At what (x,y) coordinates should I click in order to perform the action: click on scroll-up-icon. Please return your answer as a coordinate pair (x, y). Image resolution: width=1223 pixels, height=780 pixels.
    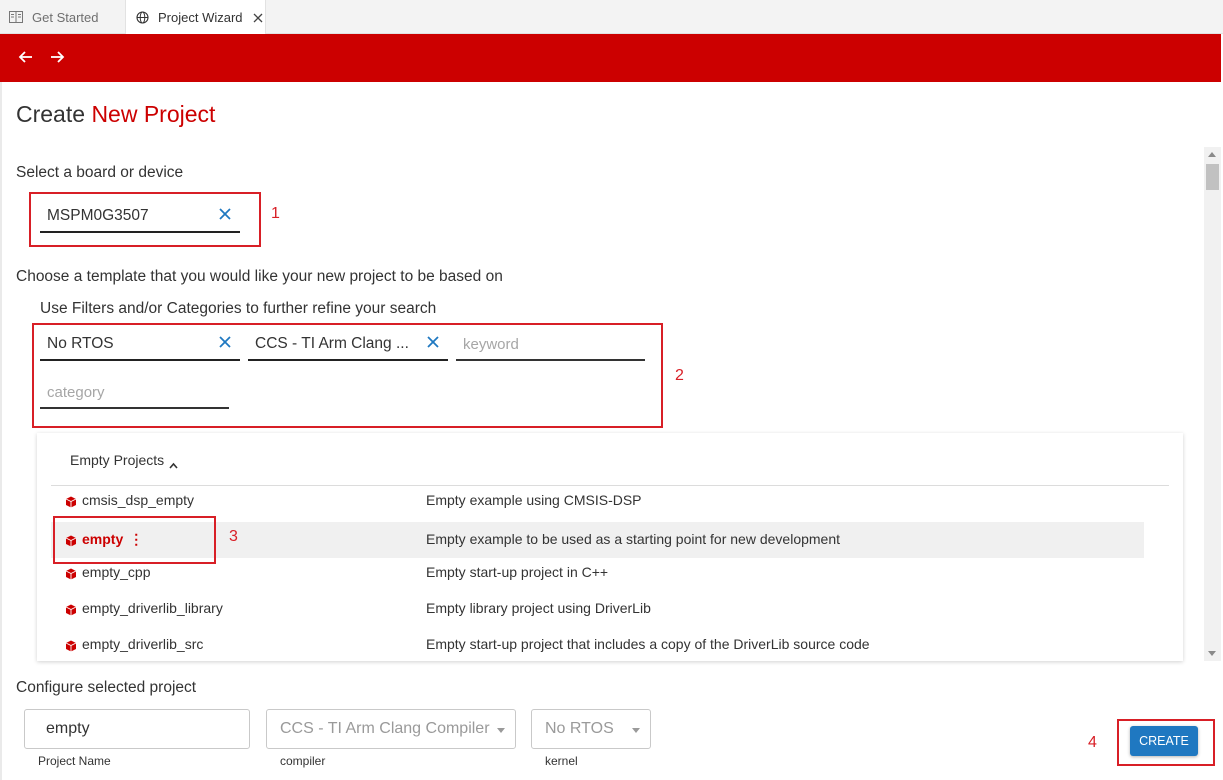
    Looking at the image, I should click on (1212, 154).